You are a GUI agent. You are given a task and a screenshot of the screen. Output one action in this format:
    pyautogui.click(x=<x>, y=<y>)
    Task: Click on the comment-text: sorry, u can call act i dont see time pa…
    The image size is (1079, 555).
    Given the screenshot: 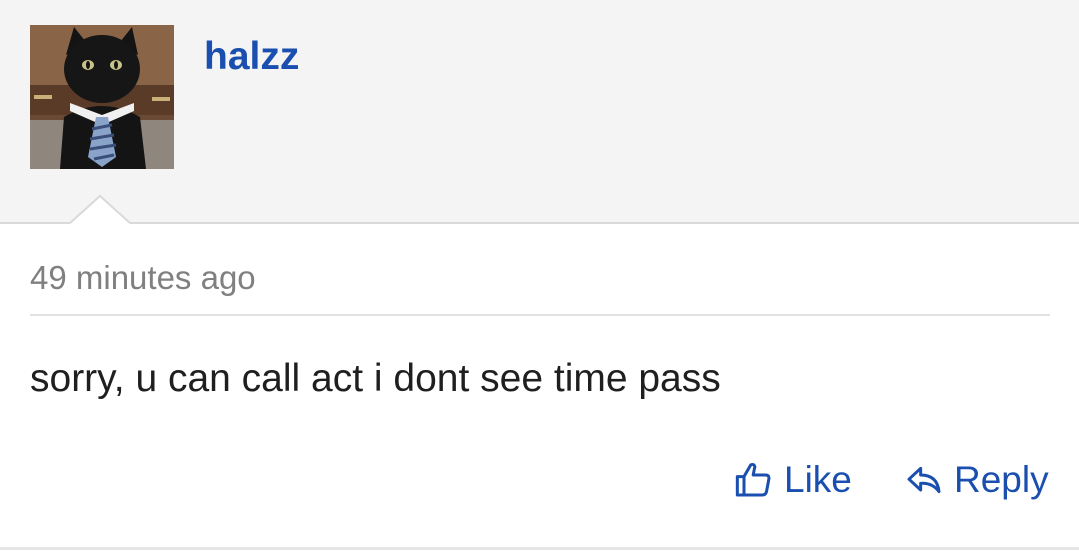 What is the action you would take?
    pyautogui.click(x=375, y=378)
    